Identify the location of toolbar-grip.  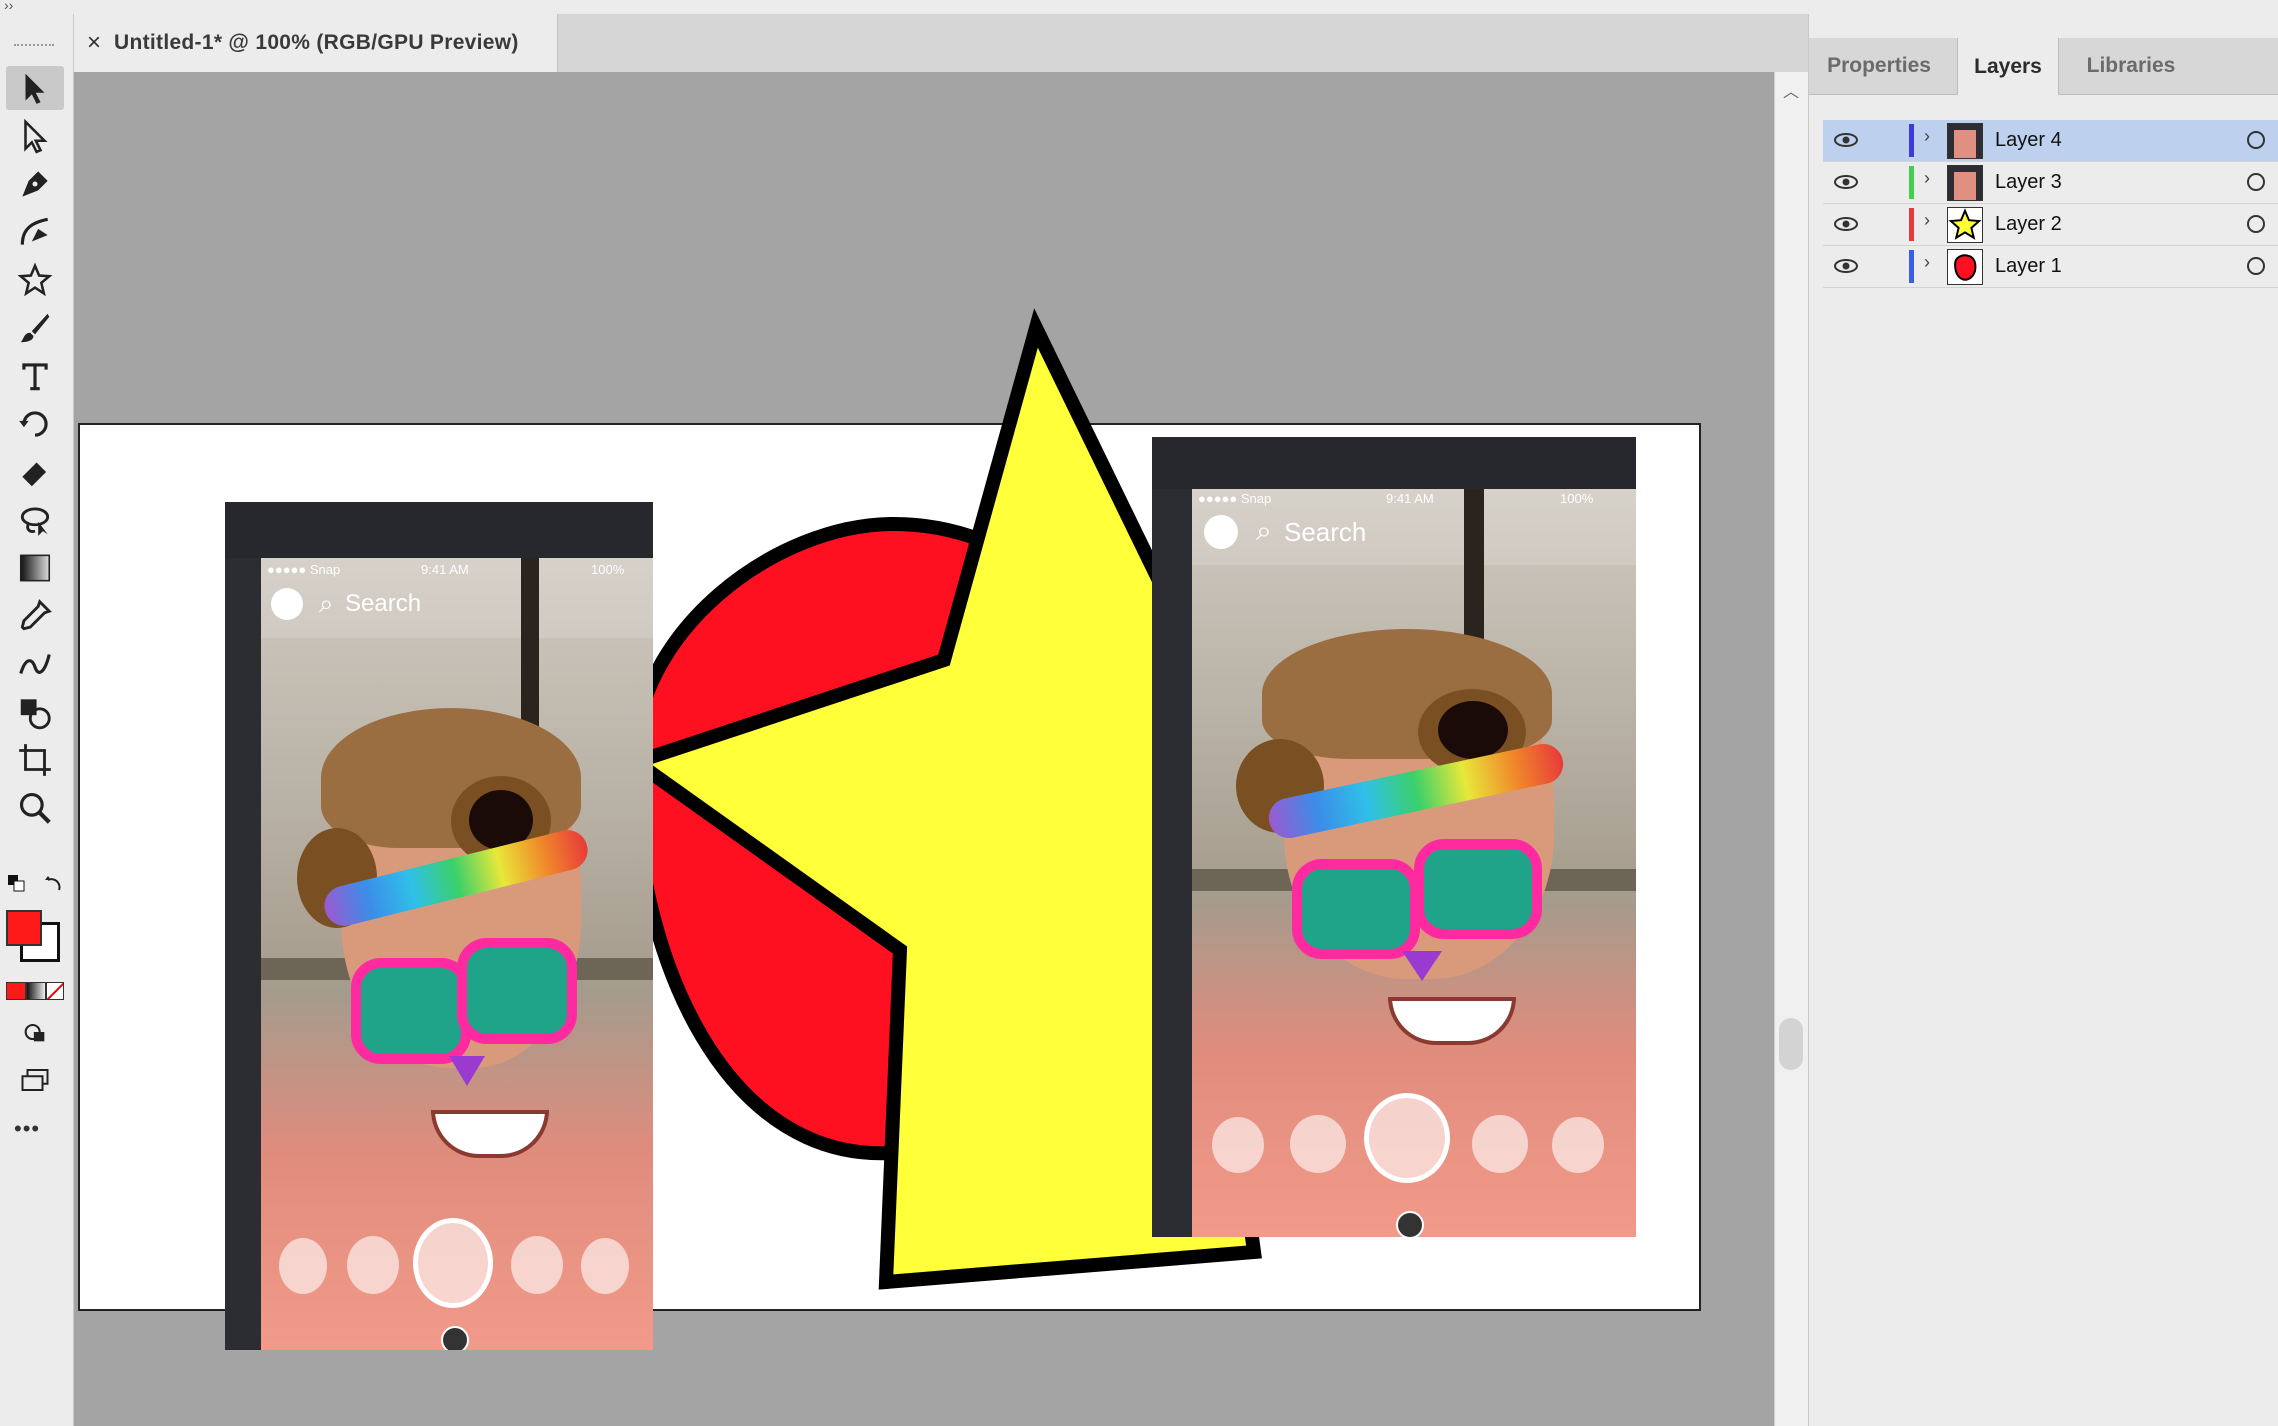
(34, 48).